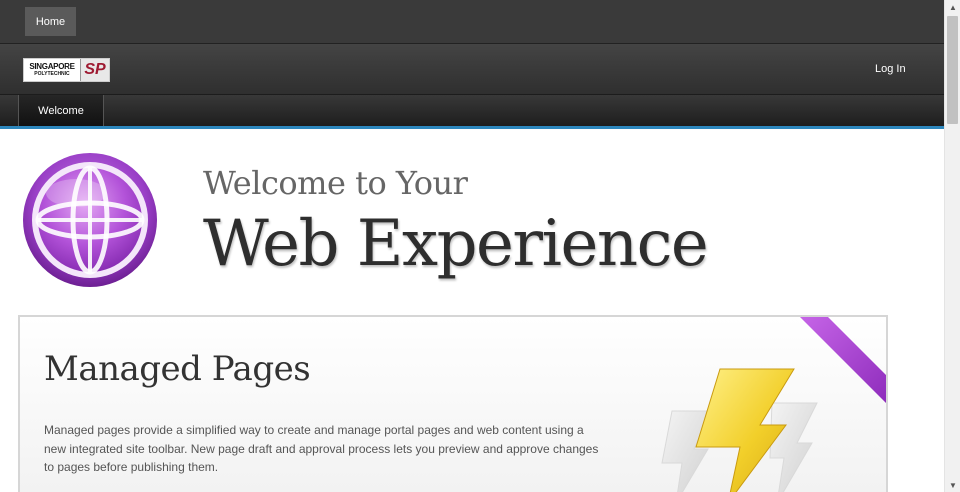 The width and height of the screenshot is (960, 492). What do you see at coordinates (335, 183) in the screenshot?
I see `hero-subtitle: Welcome to Your` at bounding box center [335, 183].